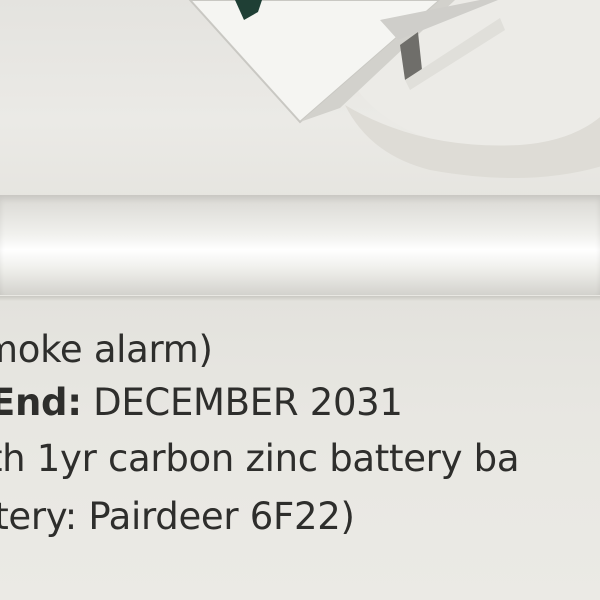 This screenshot has height=600, width=600. I want to click on label-end-key: End:, so click(41, 402).